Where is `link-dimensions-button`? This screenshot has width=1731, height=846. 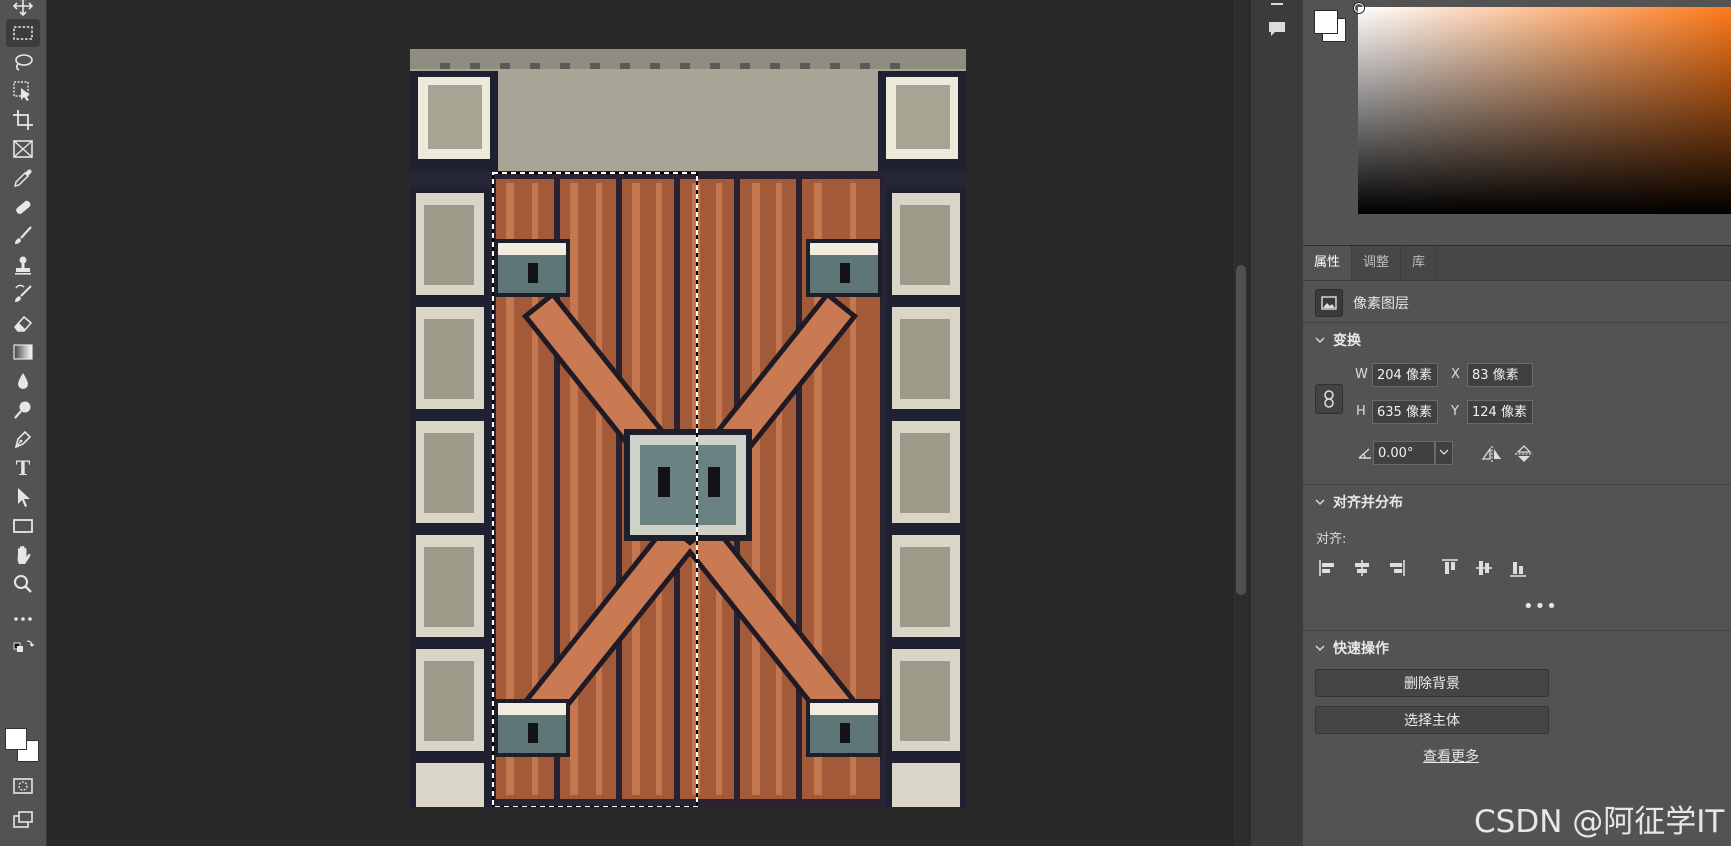
link-dimensions-button is located at coordinates (1329, 399).